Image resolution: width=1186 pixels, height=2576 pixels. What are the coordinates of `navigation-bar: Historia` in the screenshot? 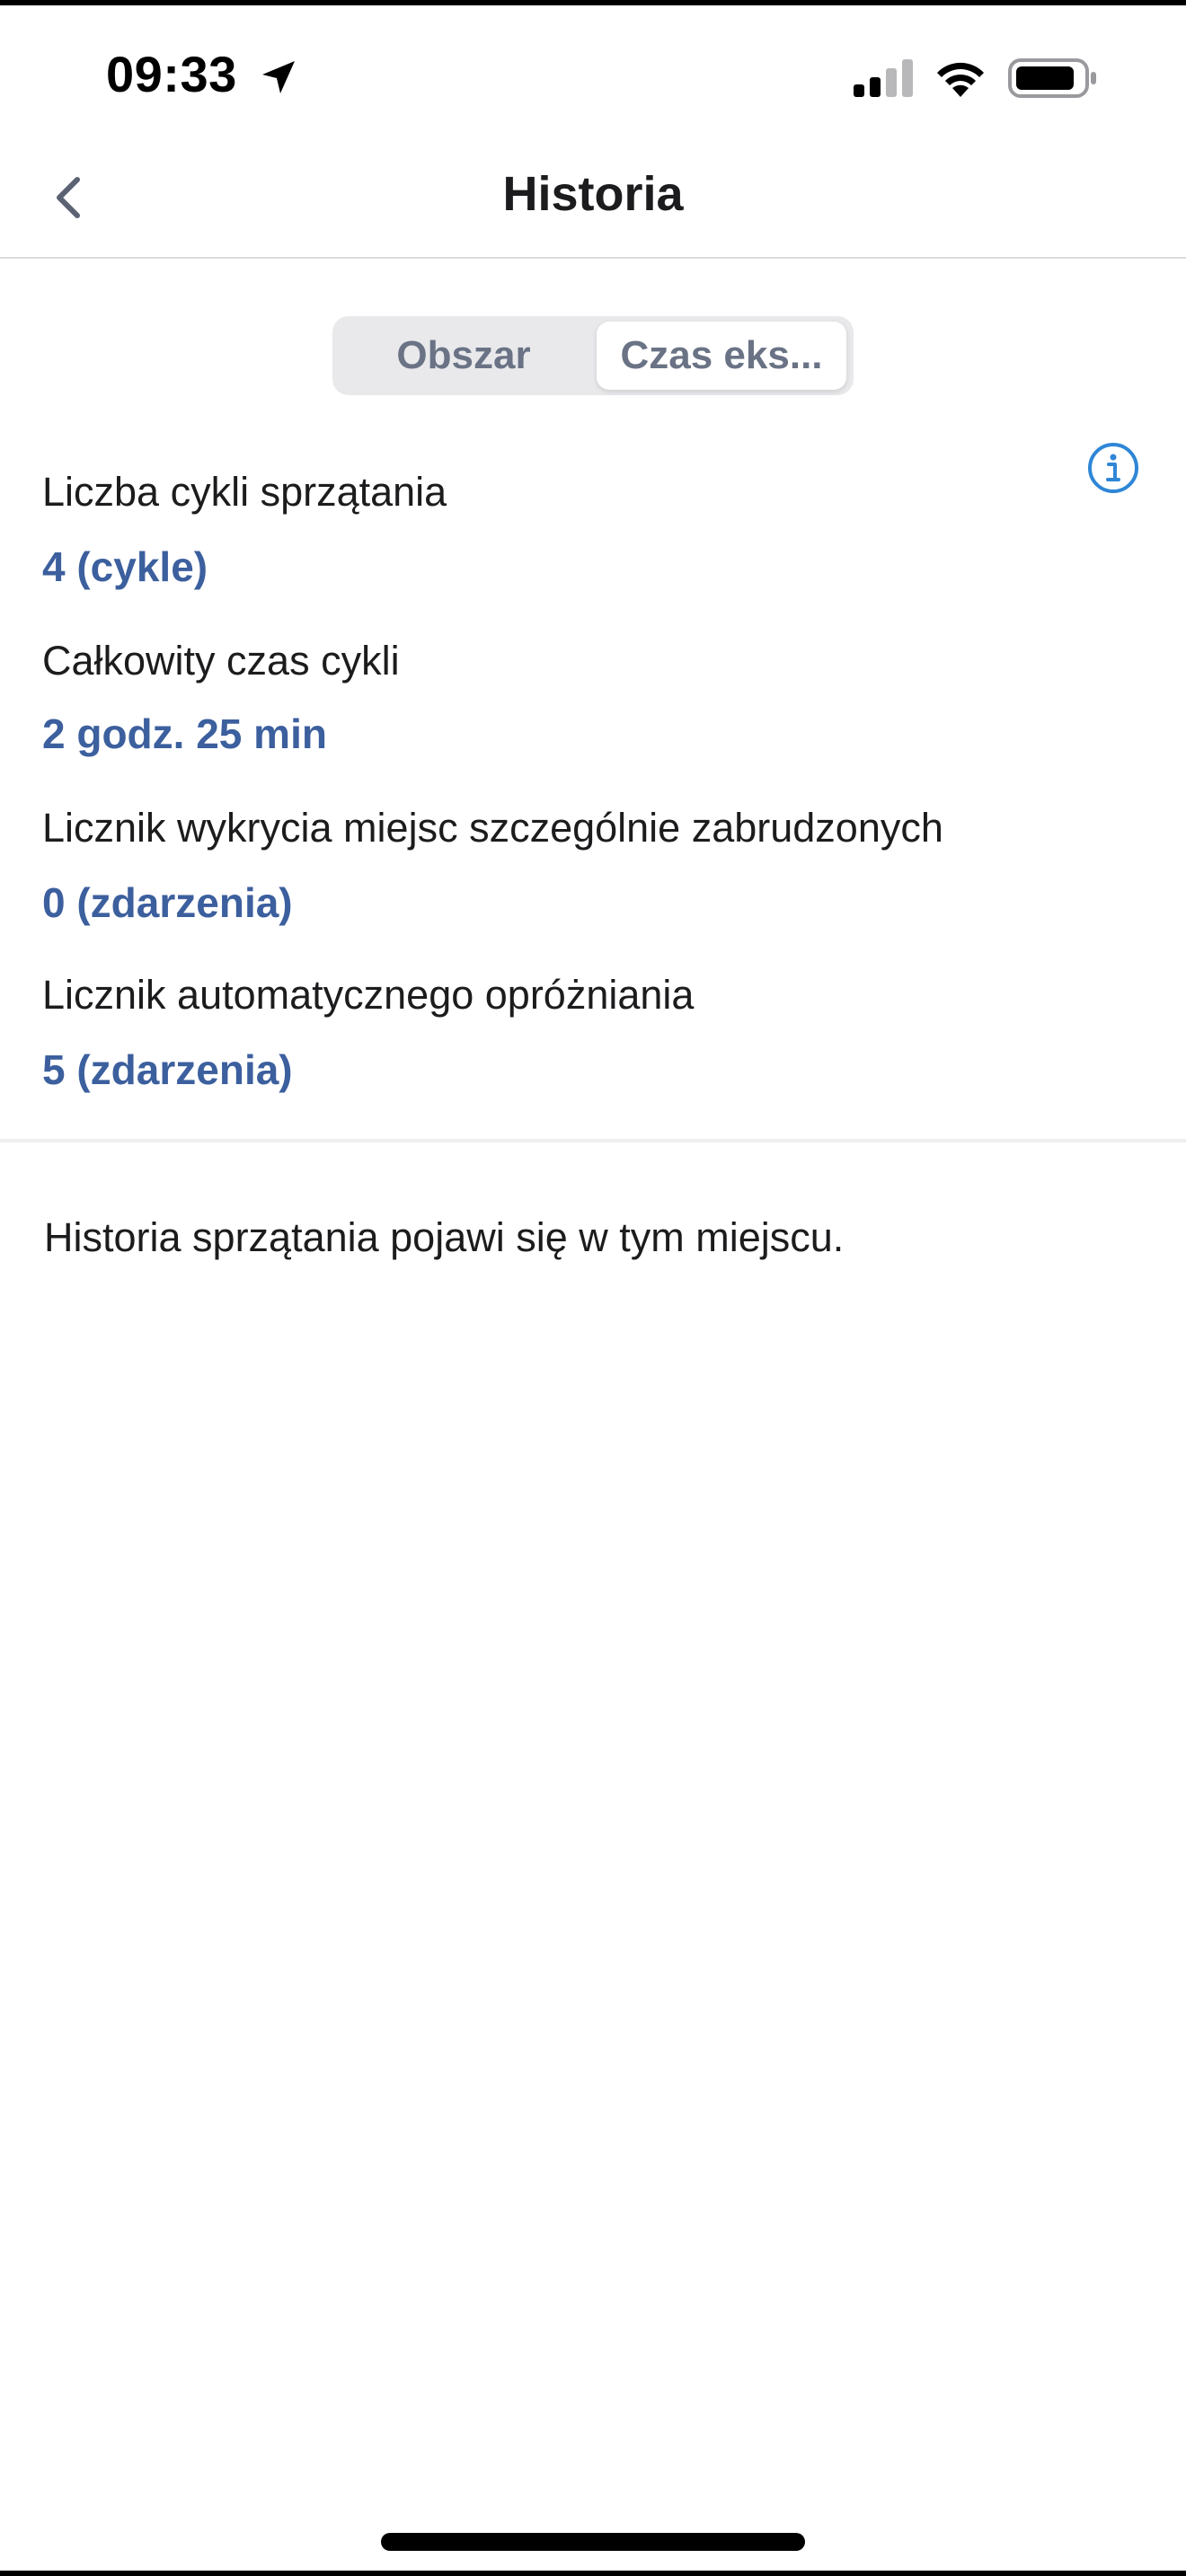 It's located at (593, 199).